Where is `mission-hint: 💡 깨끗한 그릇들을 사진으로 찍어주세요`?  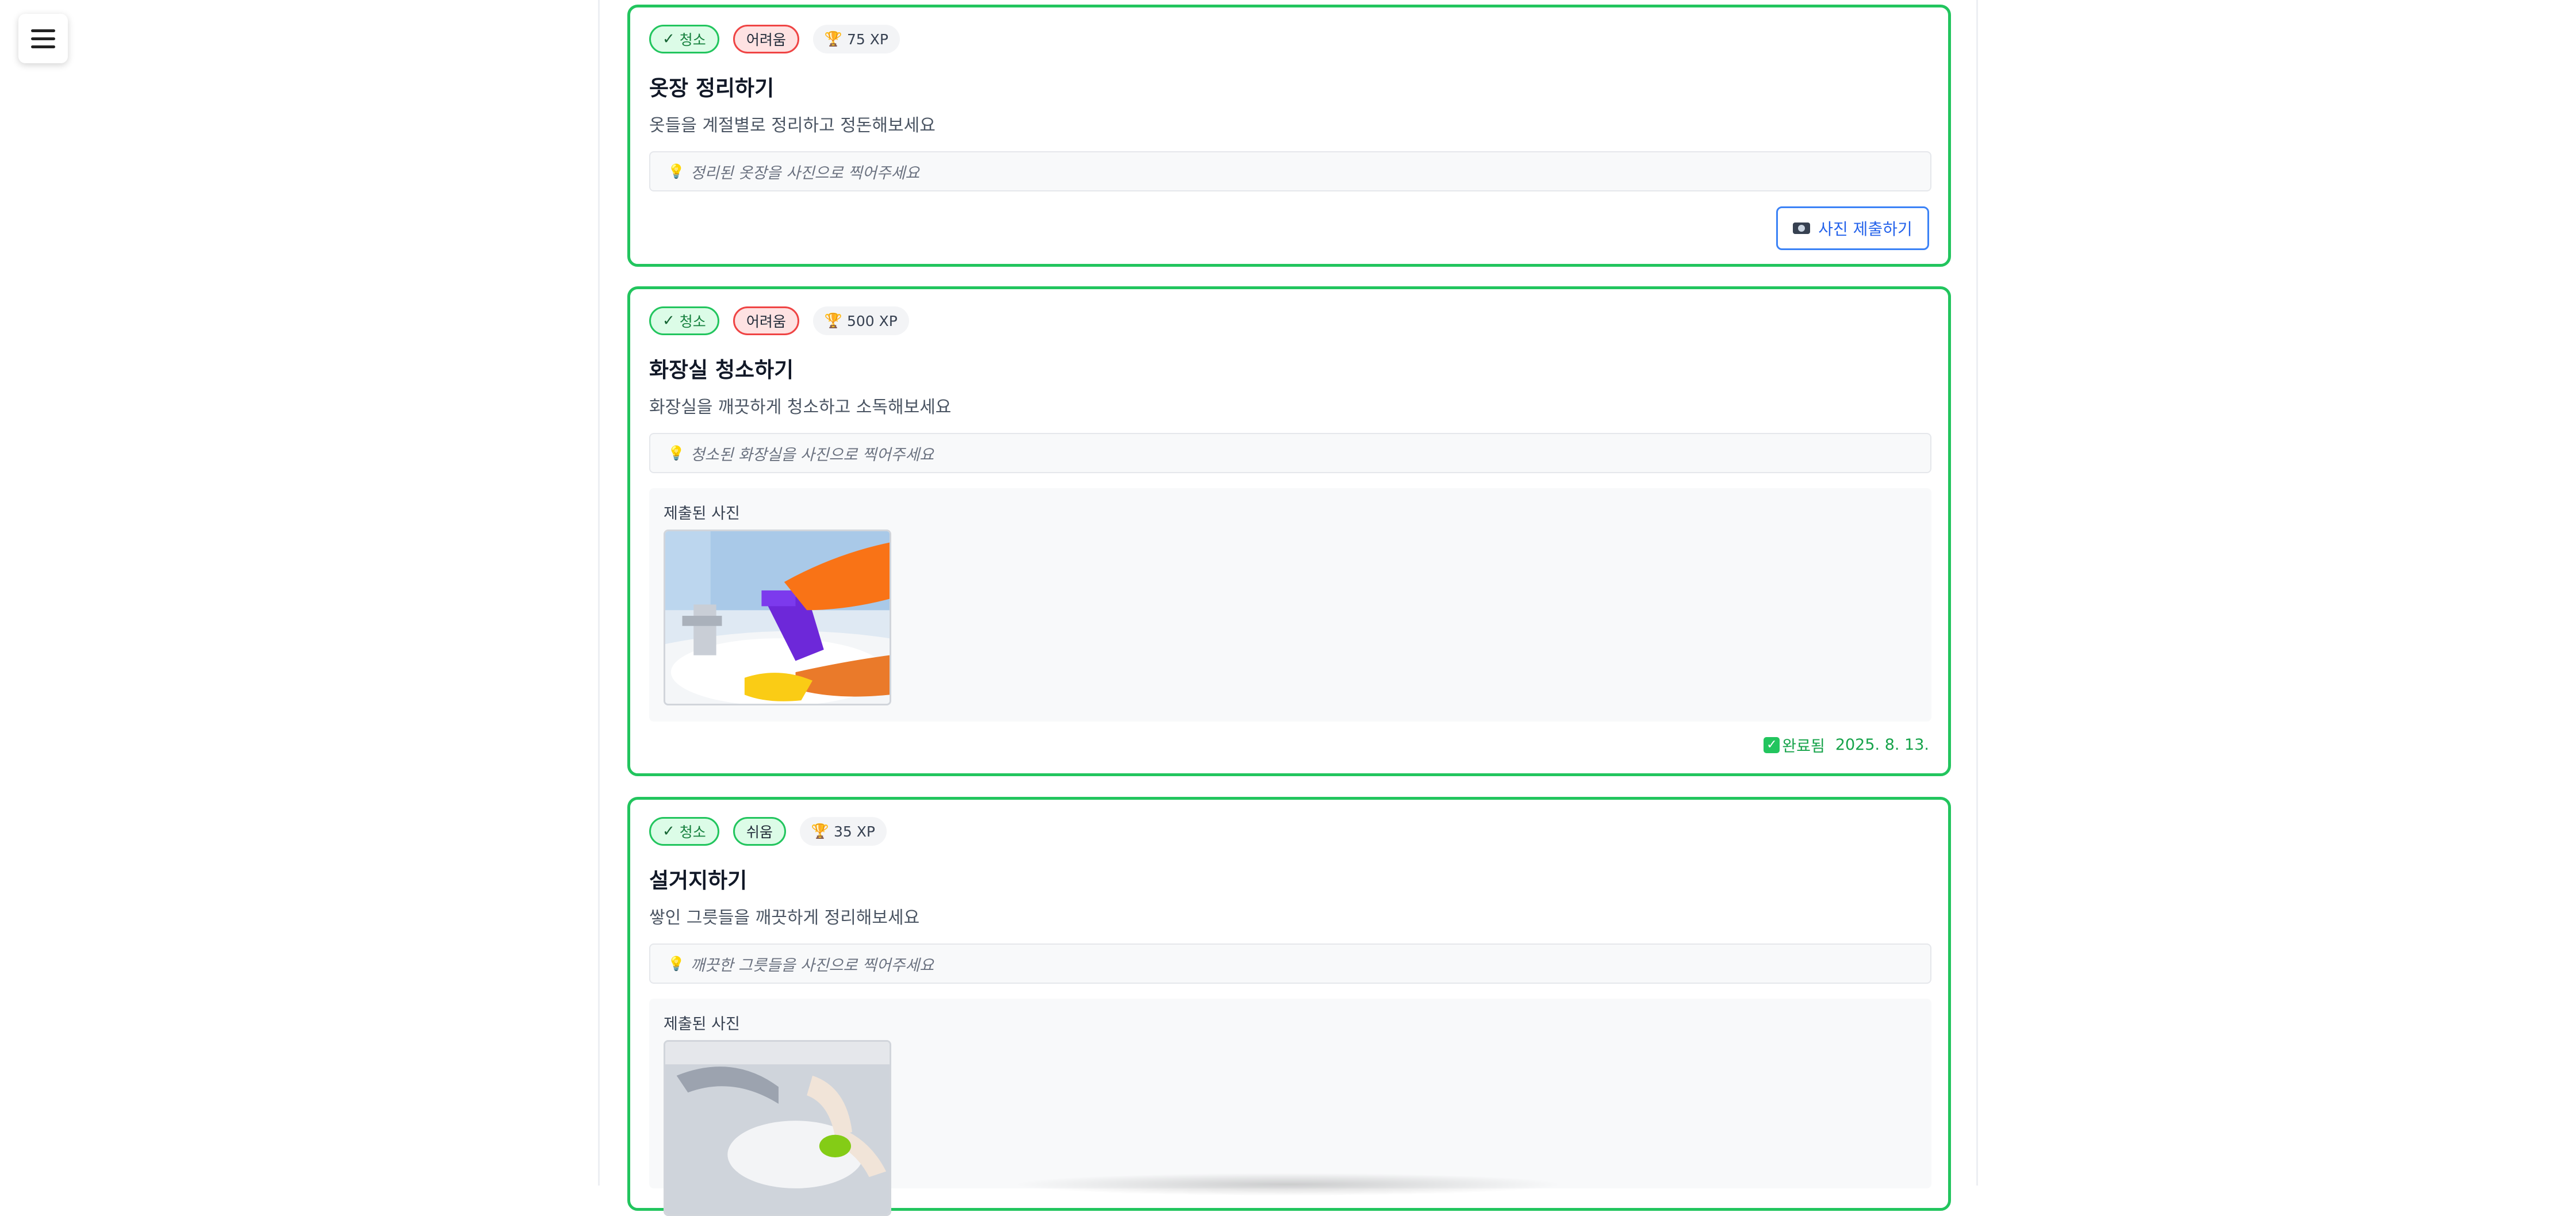
mission-hint: 💡 깨끗한 그릇들을 사진으로 찍어주세요 is located at coordinates (1290, 963).